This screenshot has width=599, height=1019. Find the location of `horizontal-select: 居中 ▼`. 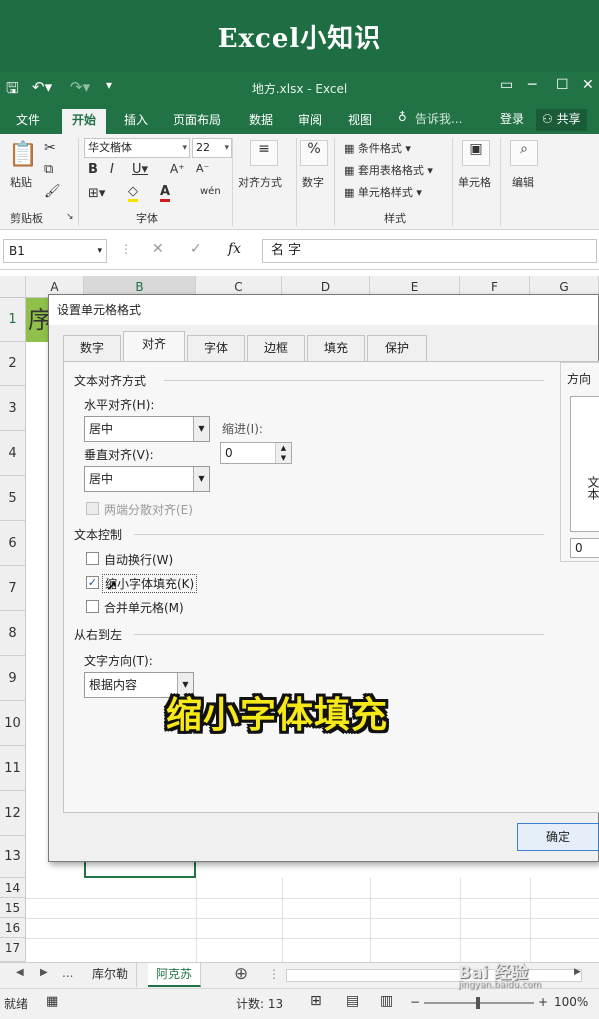

horizontal-select: 居中 ▼ is located at coordinates (147, 429).